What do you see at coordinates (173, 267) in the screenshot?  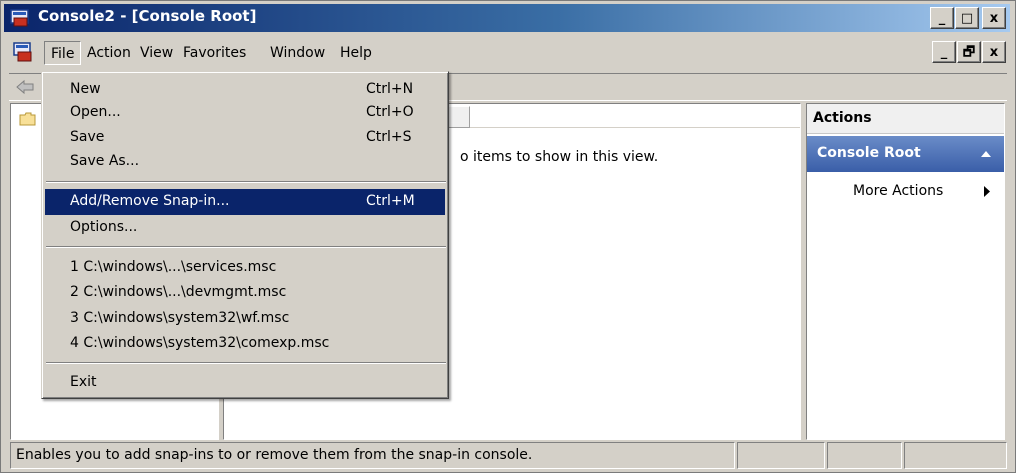 I see `menu-item-label: 1 C:\windows\...\services.msc` at bounding box center [173, 267].